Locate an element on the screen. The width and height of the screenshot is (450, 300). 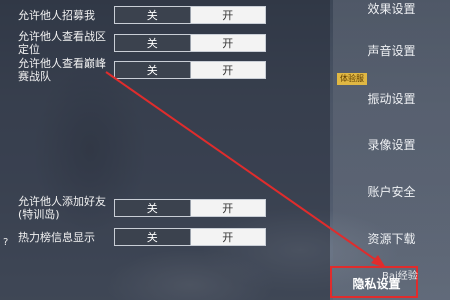
trial-server-badge: 体验服 is located at coordinates (352, 79).